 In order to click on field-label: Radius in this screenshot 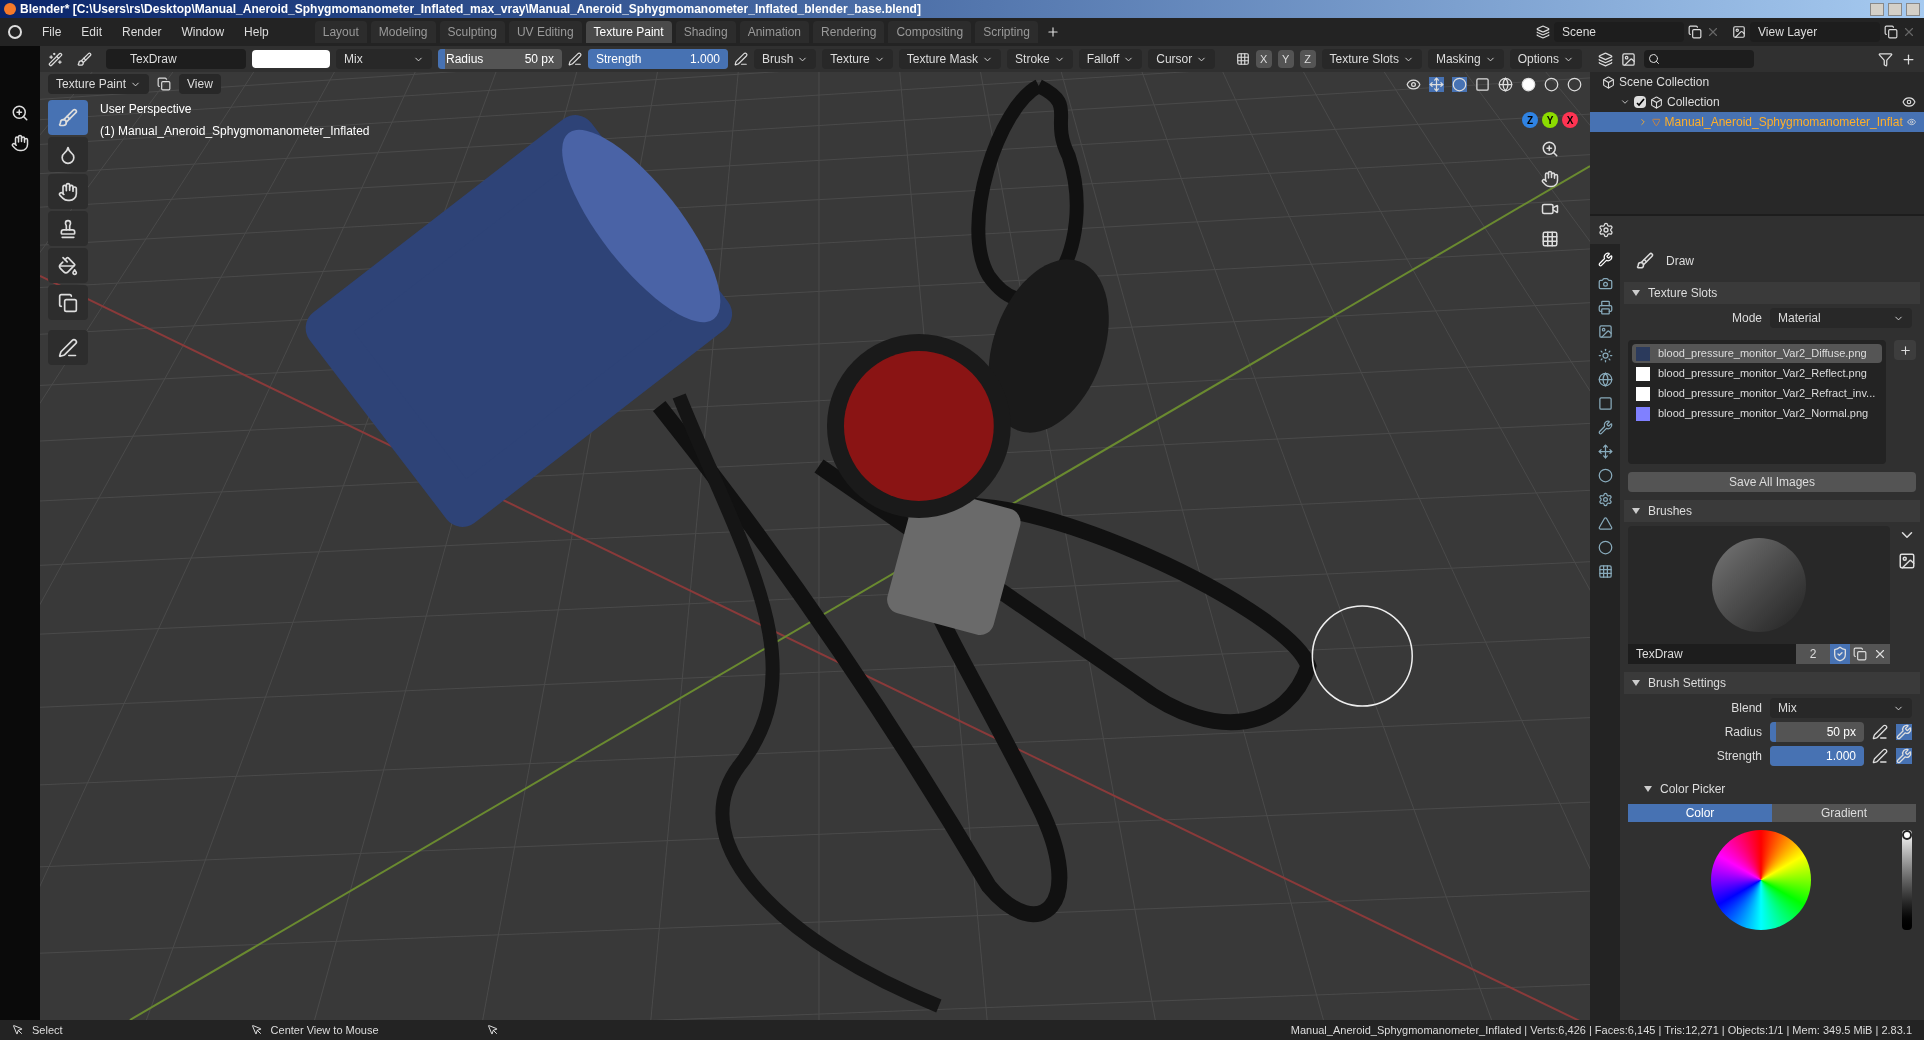, I will do `click(1742, 732)`.